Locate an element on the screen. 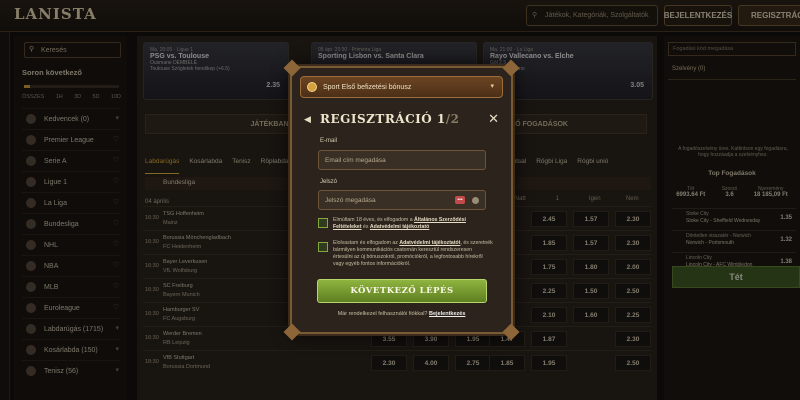 This screenshot has width=800, height=400. email-field: Email cím megadása is located at coordinates (402, 160).